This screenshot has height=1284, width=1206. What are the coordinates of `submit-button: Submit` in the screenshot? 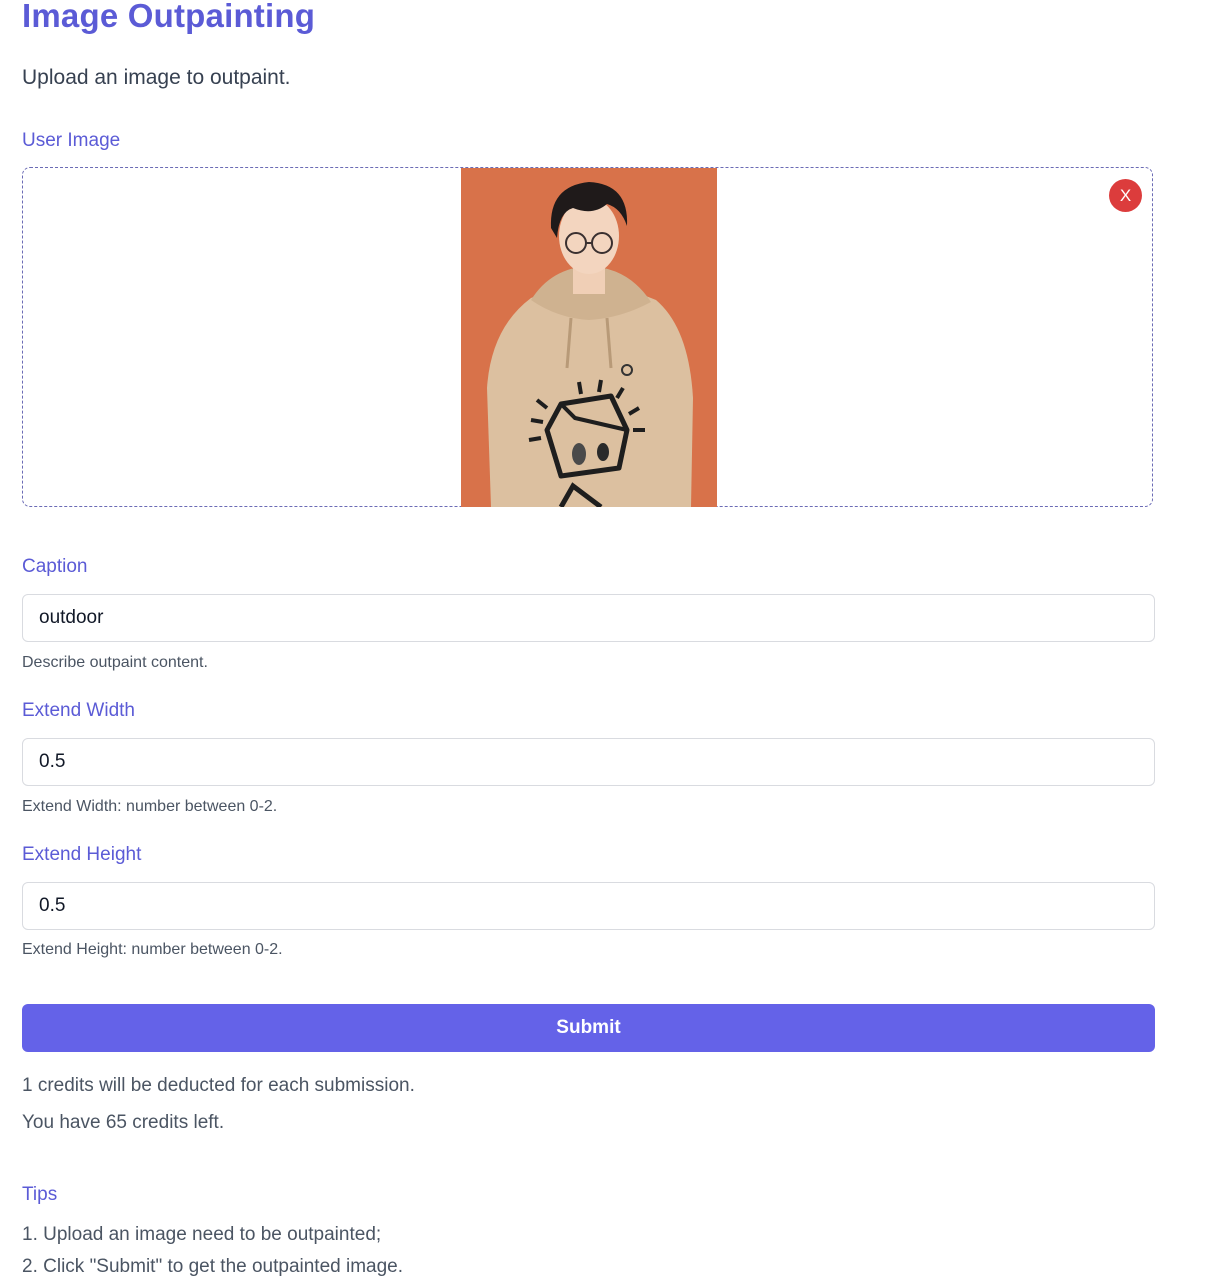 It's located at (588, 1028).